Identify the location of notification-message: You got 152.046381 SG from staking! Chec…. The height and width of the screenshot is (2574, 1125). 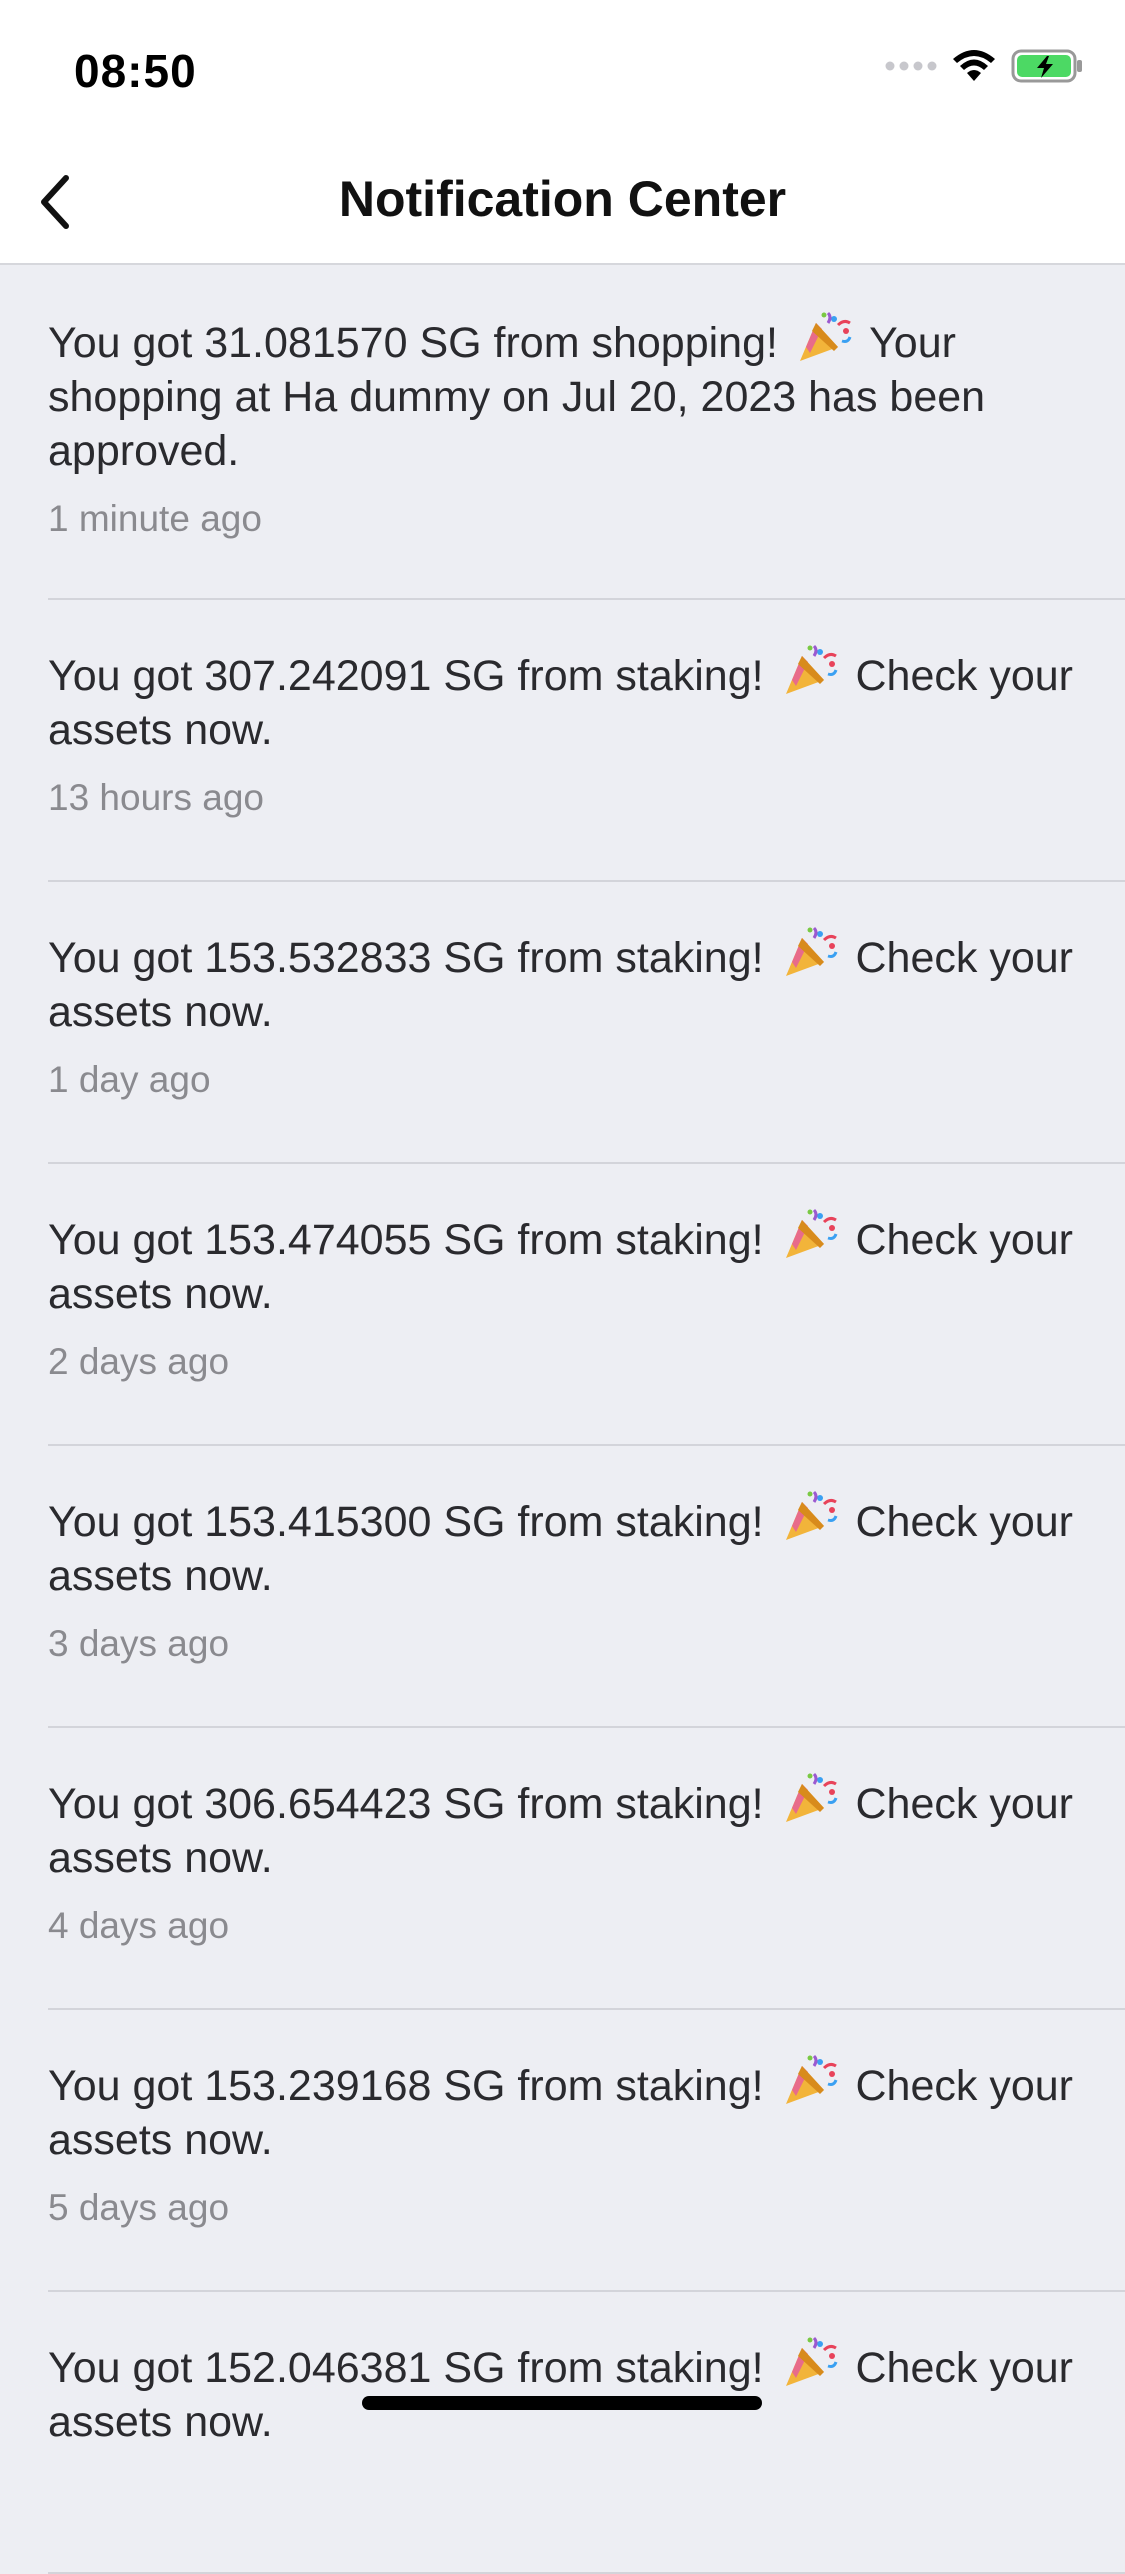
(566, 2391).